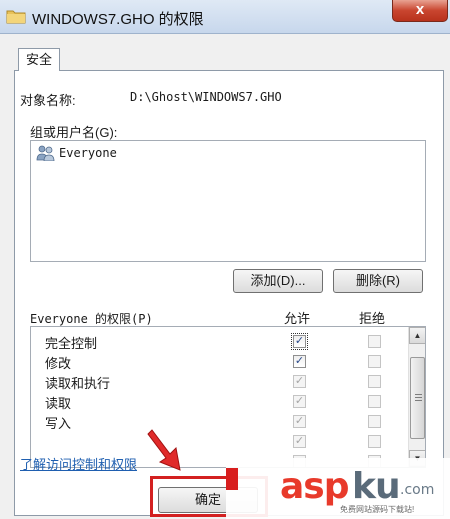 This screenshot has height=519, width=450. What do you see at coordinates (164, 450) in the screenshot?
I see `pointer-arrow-icon` at bounding box center [164, 450].